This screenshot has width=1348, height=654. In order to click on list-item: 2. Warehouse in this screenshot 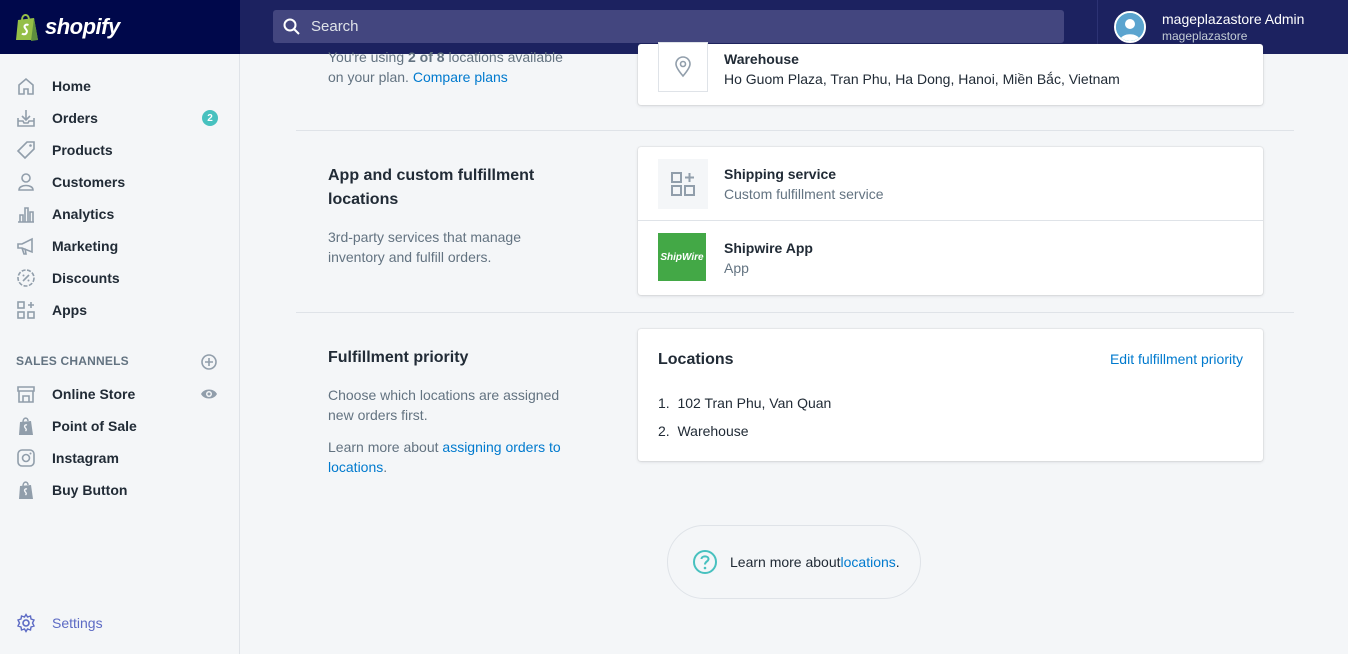, I will do `click(703, 431)`.